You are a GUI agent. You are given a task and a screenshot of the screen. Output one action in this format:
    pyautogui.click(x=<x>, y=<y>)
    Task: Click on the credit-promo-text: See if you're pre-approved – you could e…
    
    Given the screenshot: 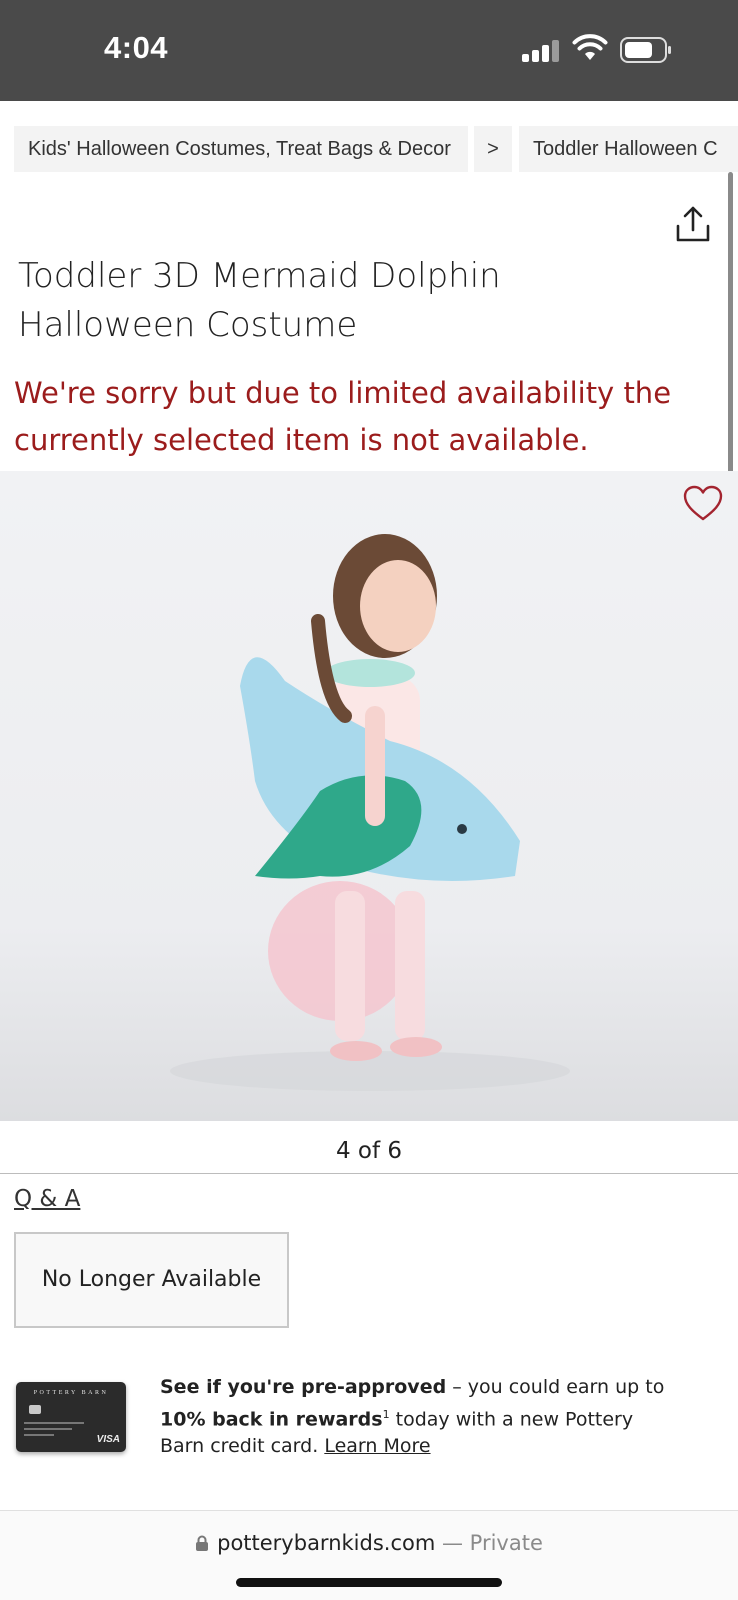 What is the action you would take?
    pyautogui.click(x=420, y=1417)
    